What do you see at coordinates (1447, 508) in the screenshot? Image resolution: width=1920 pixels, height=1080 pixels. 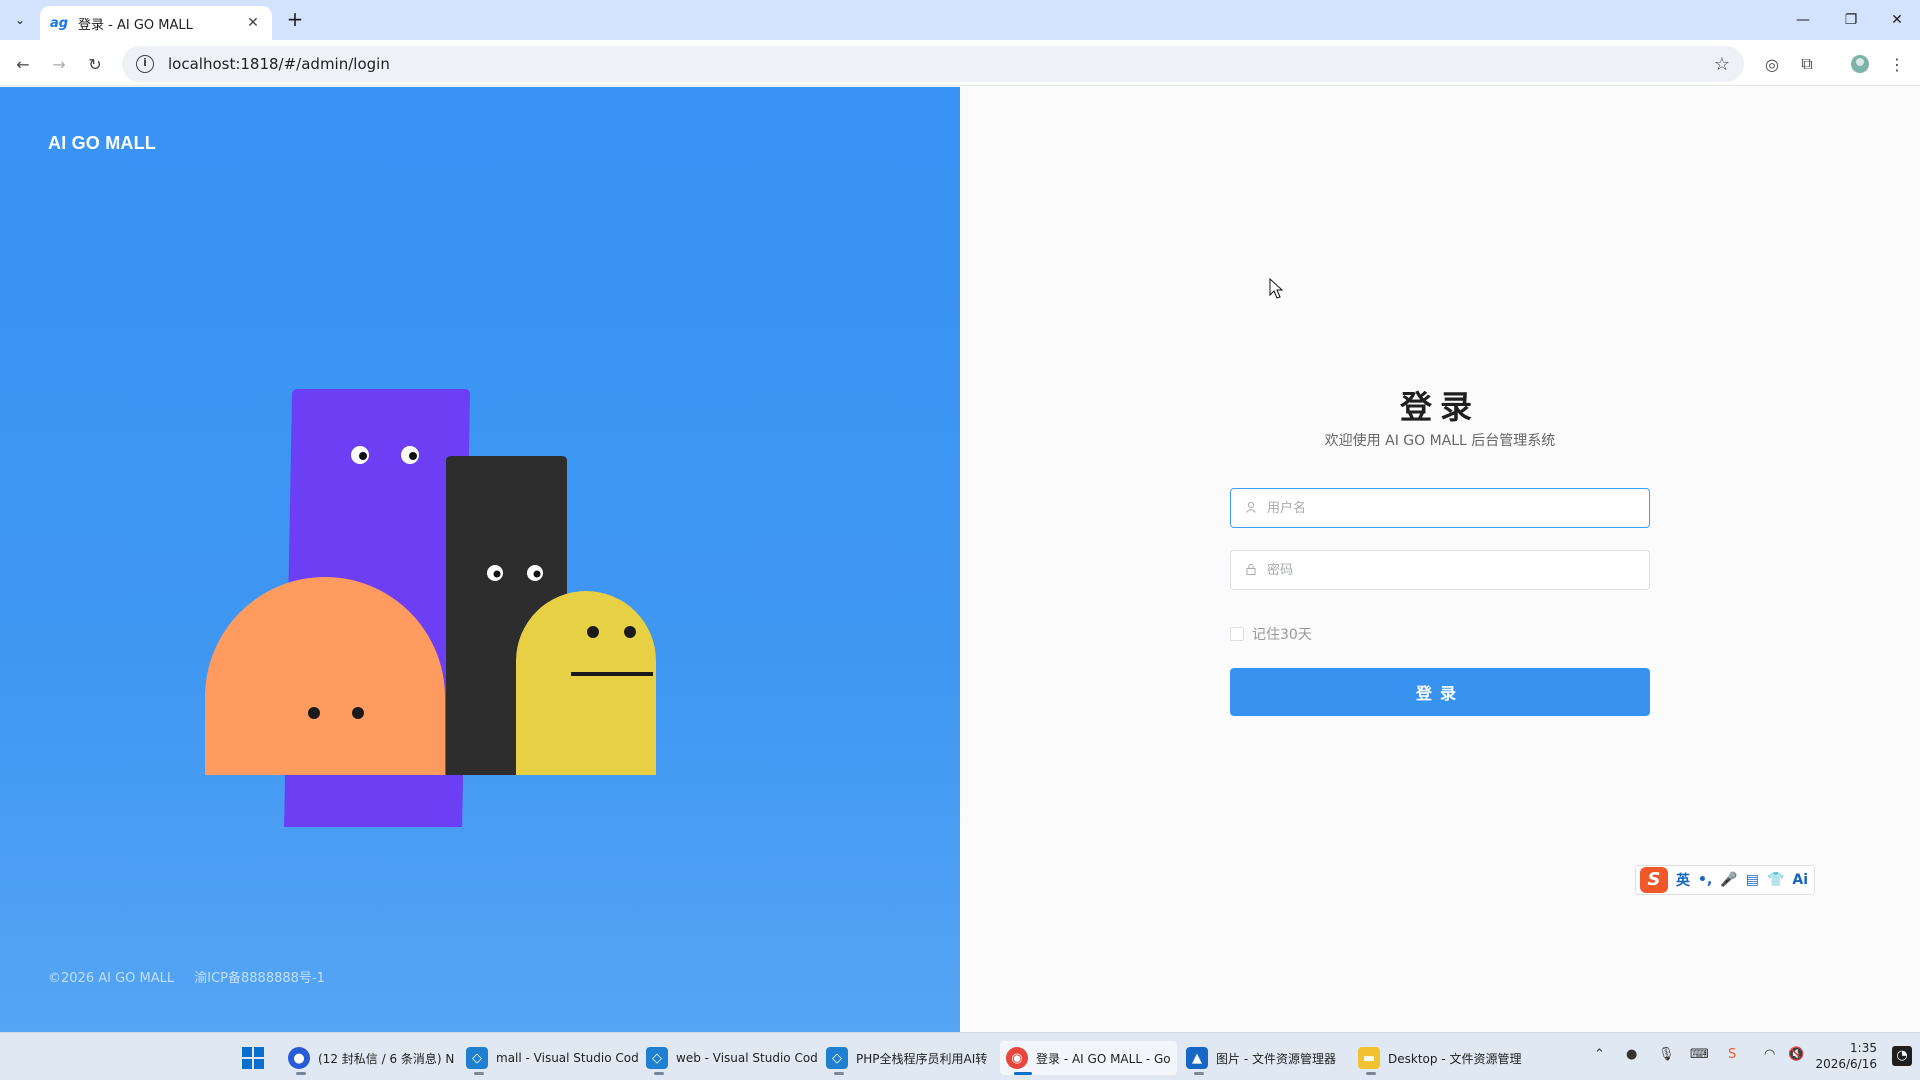 I see `username-input` at bounding box center [1447, 508].